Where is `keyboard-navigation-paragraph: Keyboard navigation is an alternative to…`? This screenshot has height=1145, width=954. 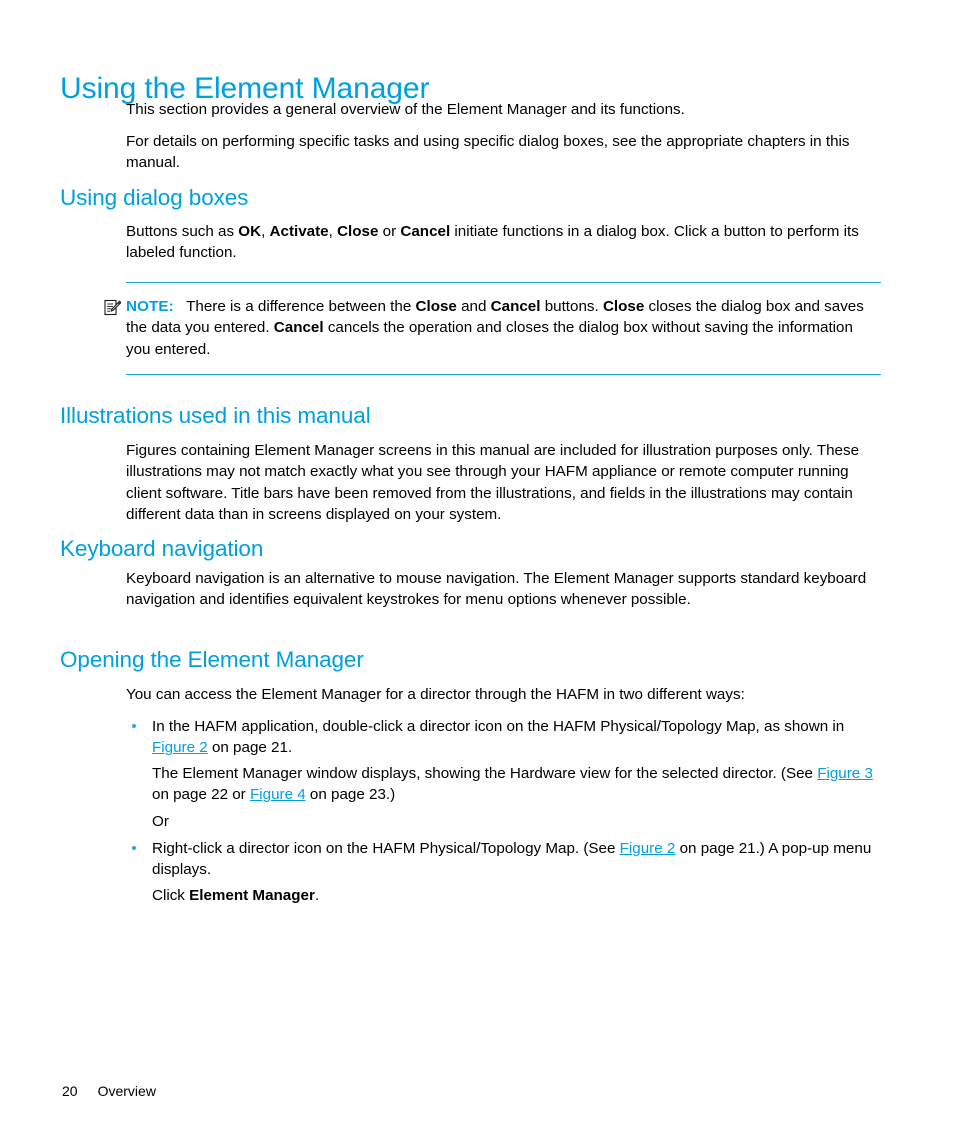
keyboard-navigation-paragraph: Keyboard navigation is an alternative to… is located at coordinates (504, 589).